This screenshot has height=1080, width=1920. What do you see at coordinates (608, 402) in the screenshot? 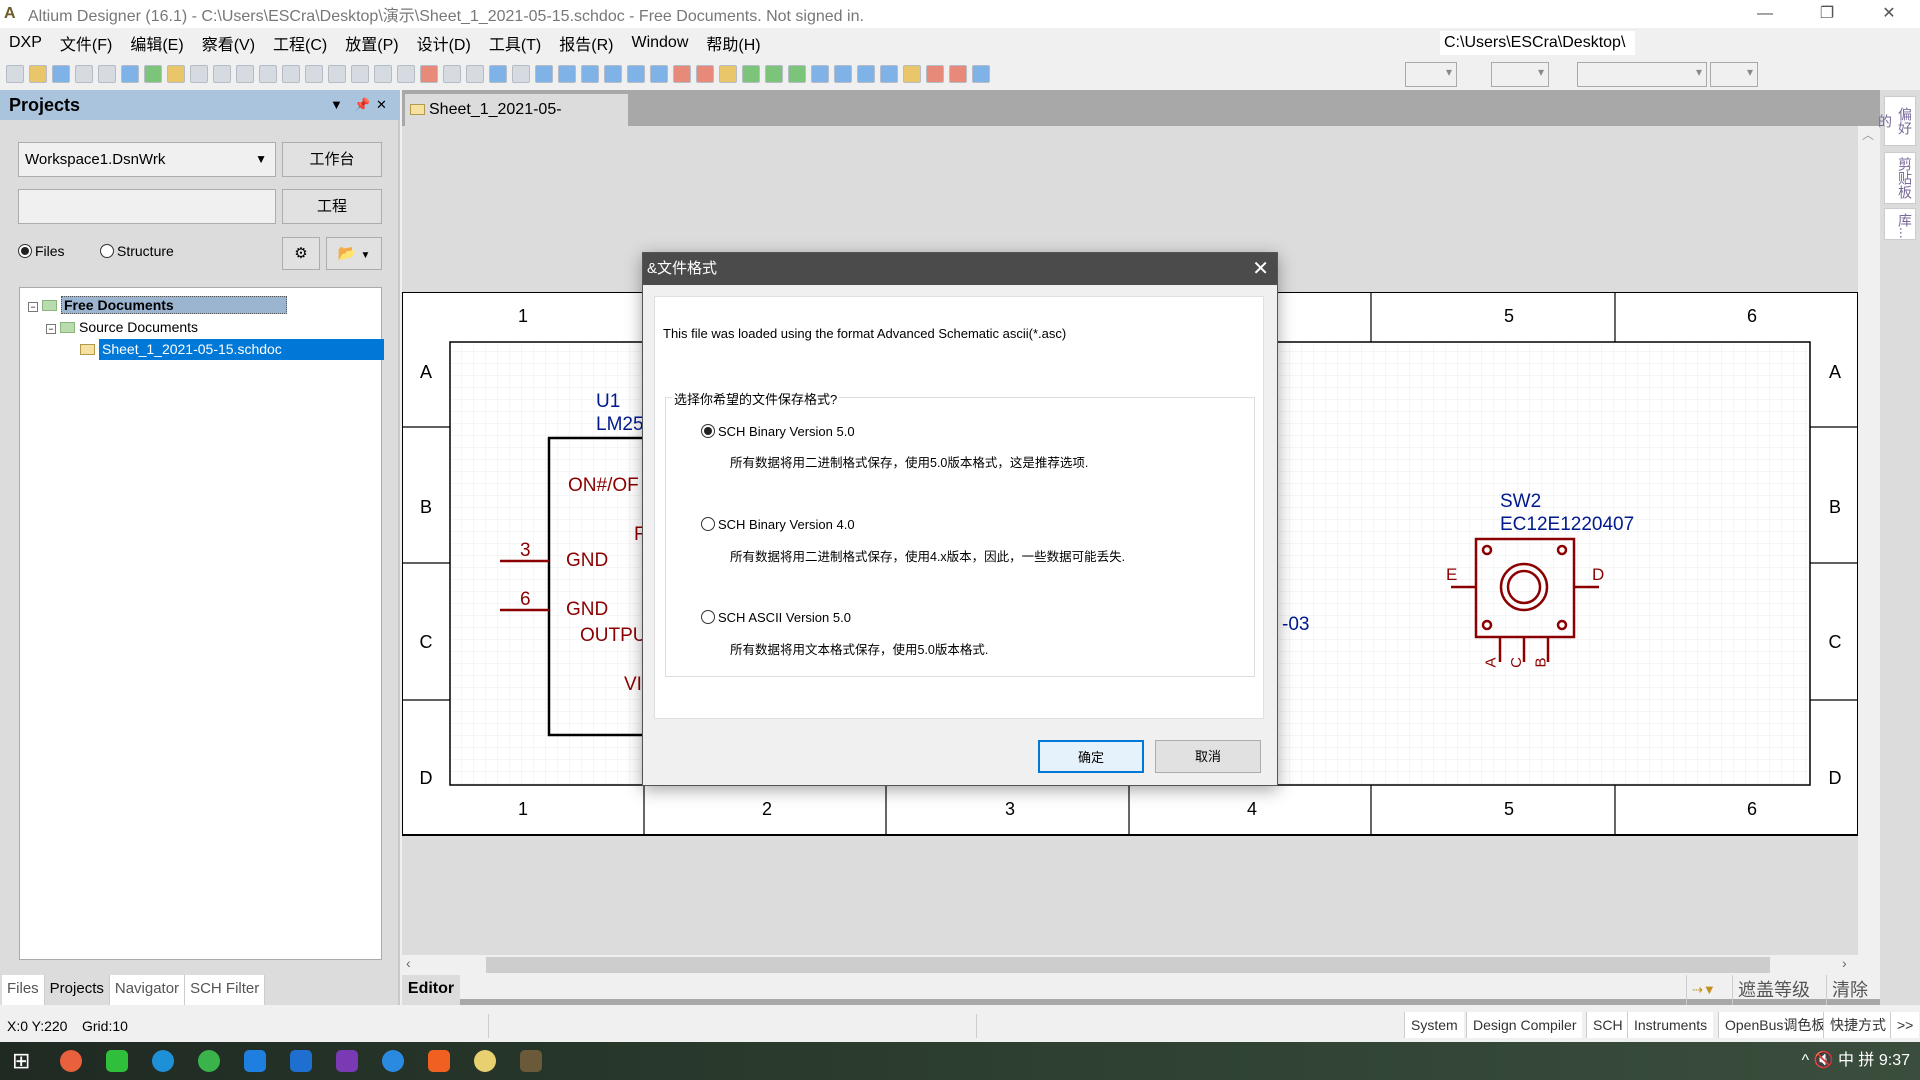
I see `u1-designator: U1` at bounding box center [608, 402].